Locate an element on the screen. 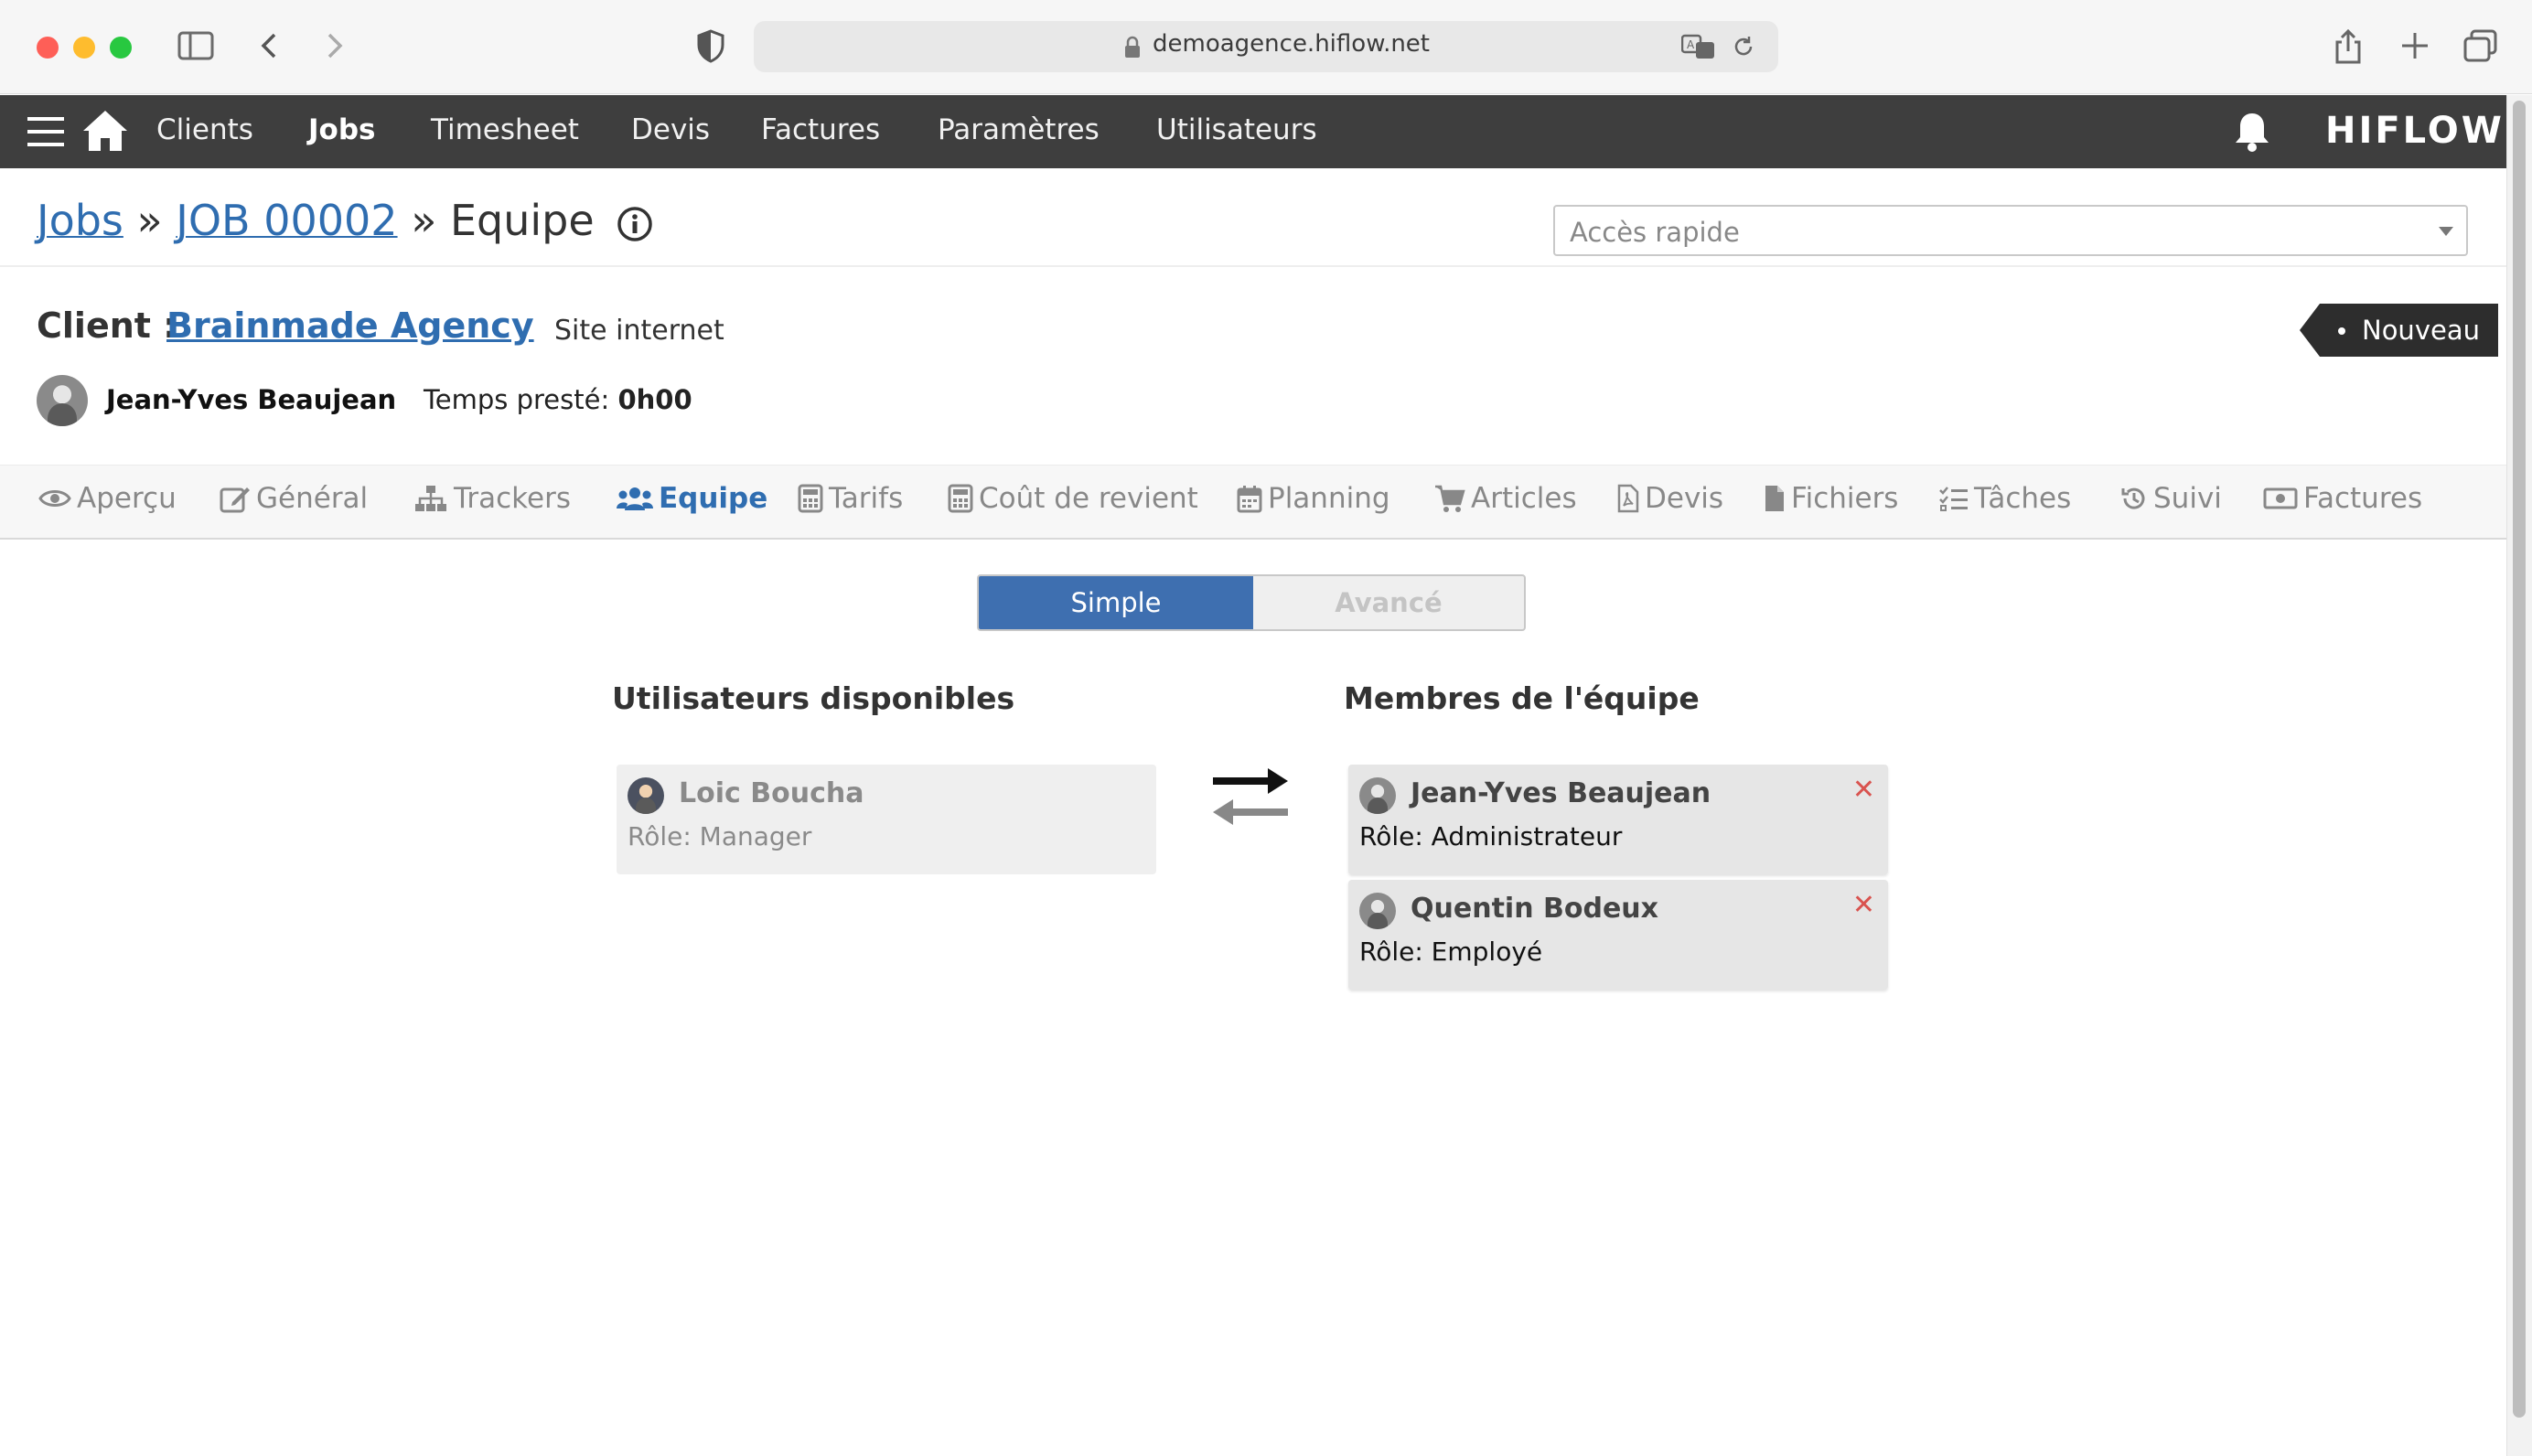 The height and width of the screenshot is (1456, 2532). member-name: Quentin Bodeux is located at coordinates (1534, 909).